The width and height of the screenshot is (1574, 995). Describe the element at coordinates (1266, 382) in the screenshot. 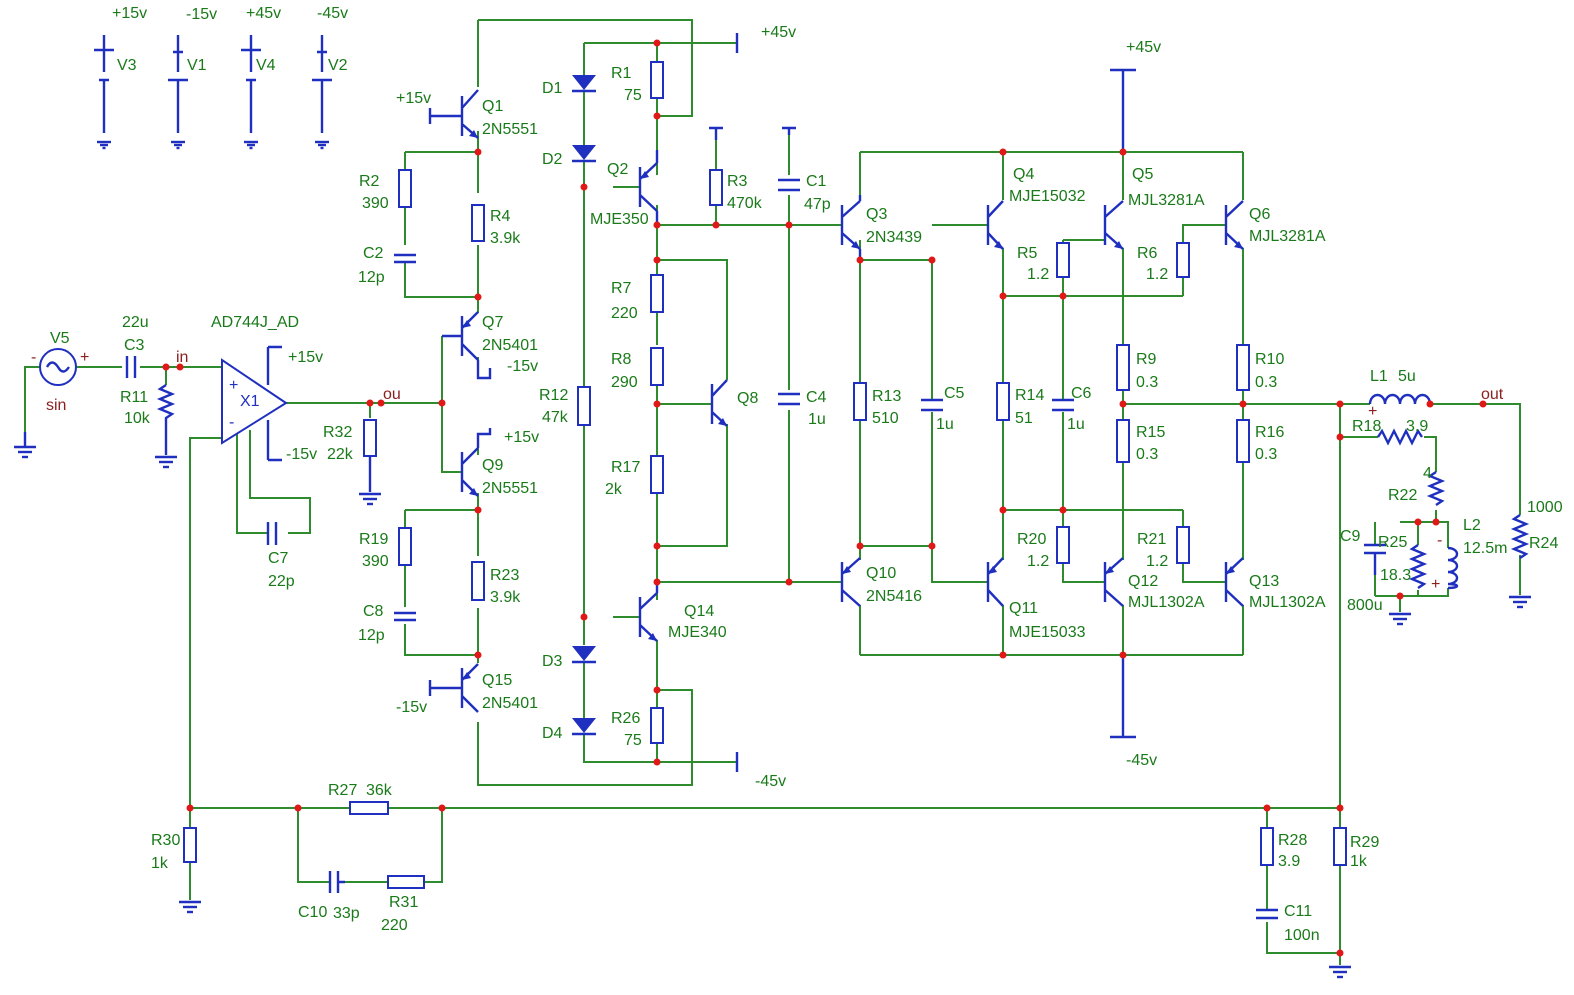

I see `label-r10-value: 0.3` at that location.